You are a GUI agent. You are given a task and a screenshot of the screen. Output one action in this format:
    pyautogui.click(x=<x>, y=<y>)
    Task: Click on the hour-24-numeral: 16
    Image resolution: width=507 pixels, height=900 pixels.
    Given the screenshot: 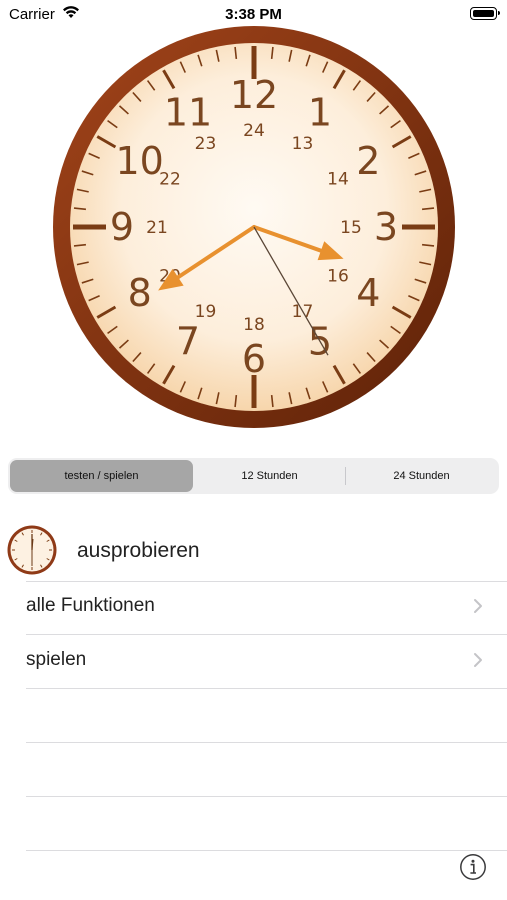 What is the action you would take?
    pyautogui.click(x=338, y=277)
    